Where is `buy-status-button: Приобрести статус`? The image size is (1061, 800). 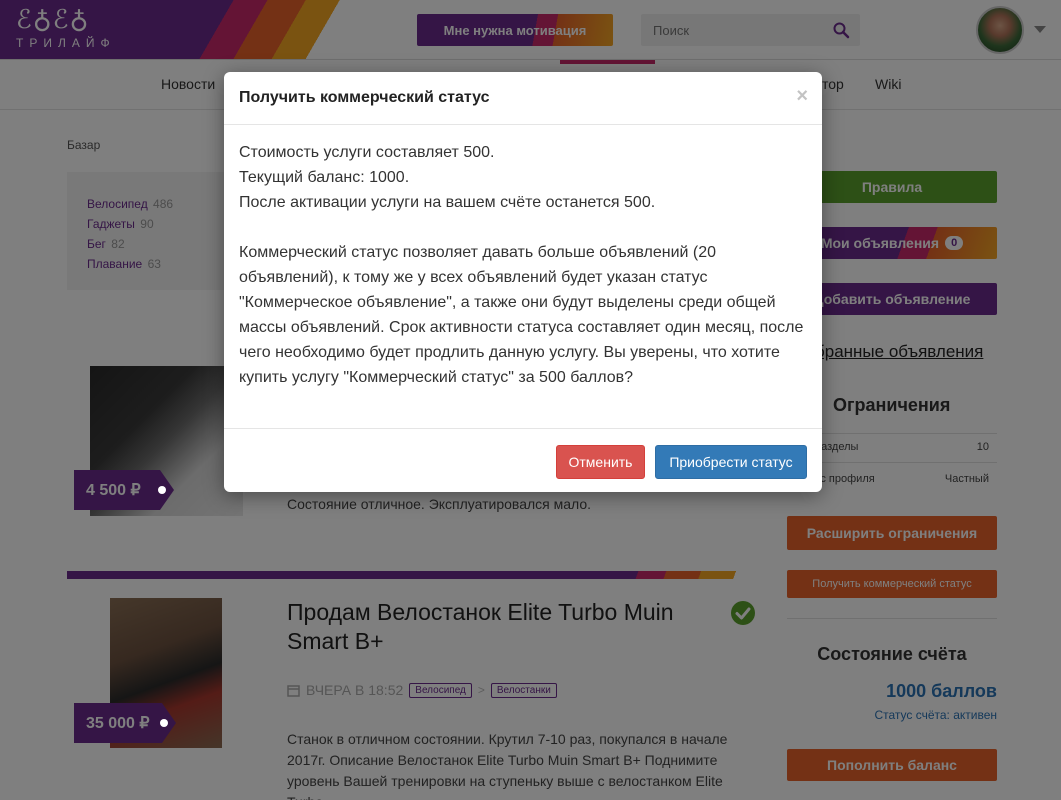
buy-status-button: Приобрести статус is located at coordinates (731, 462).